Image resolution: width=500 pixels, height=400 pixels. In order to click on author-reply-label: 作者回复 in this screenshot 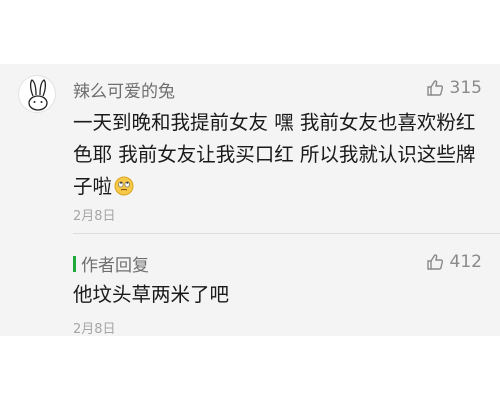, I will do `click(115, 266)`.